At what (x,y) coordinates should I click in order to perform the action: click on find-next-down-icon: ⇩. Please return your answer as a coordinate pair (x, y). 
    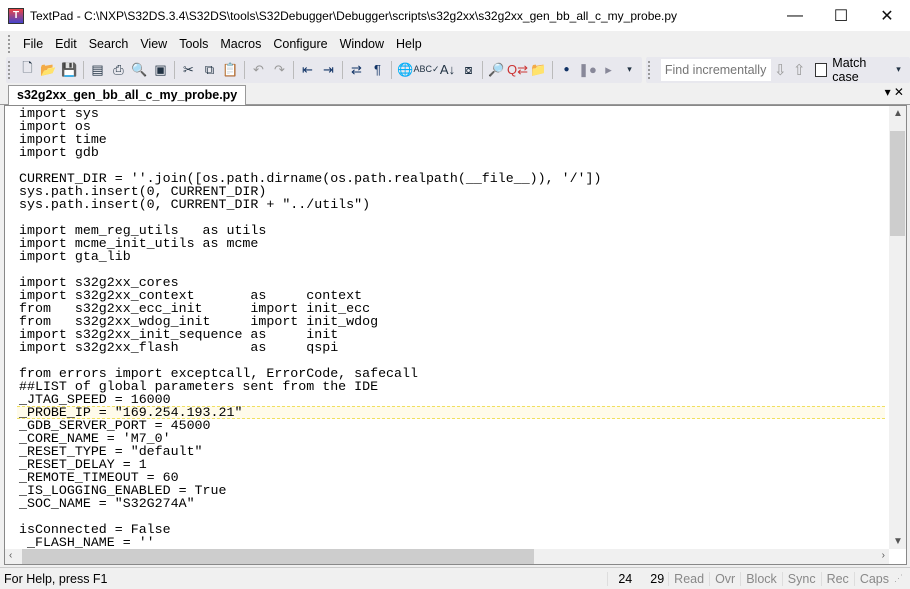
    Looking at the image, I should click on (780, 69).